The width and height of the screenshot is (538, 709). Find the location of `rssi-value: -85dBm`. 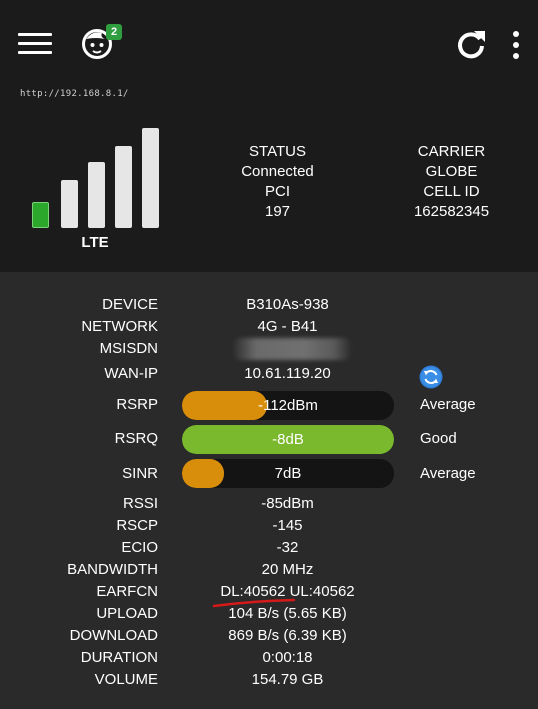

rssi-value: -85dBm is located at coordinates (287, 503).